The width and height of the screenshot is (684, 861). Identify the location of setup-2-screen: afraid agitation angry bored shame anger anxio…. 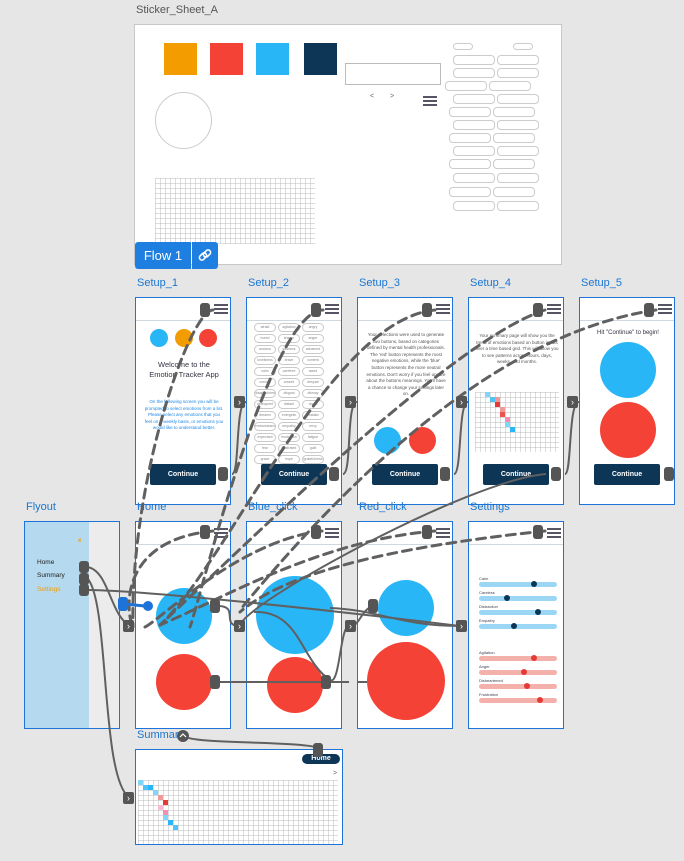
(294, 401).